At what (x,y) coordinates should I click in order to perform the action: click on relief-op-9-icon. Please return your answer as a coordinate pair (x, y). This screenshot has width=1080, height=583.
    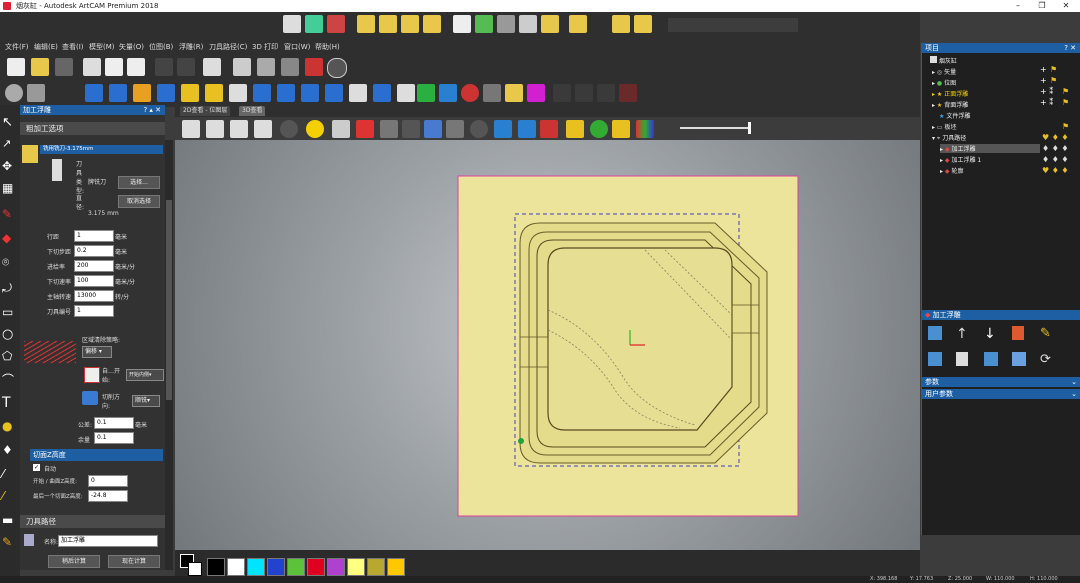
    Looking at the image, I should click on (286, 93).